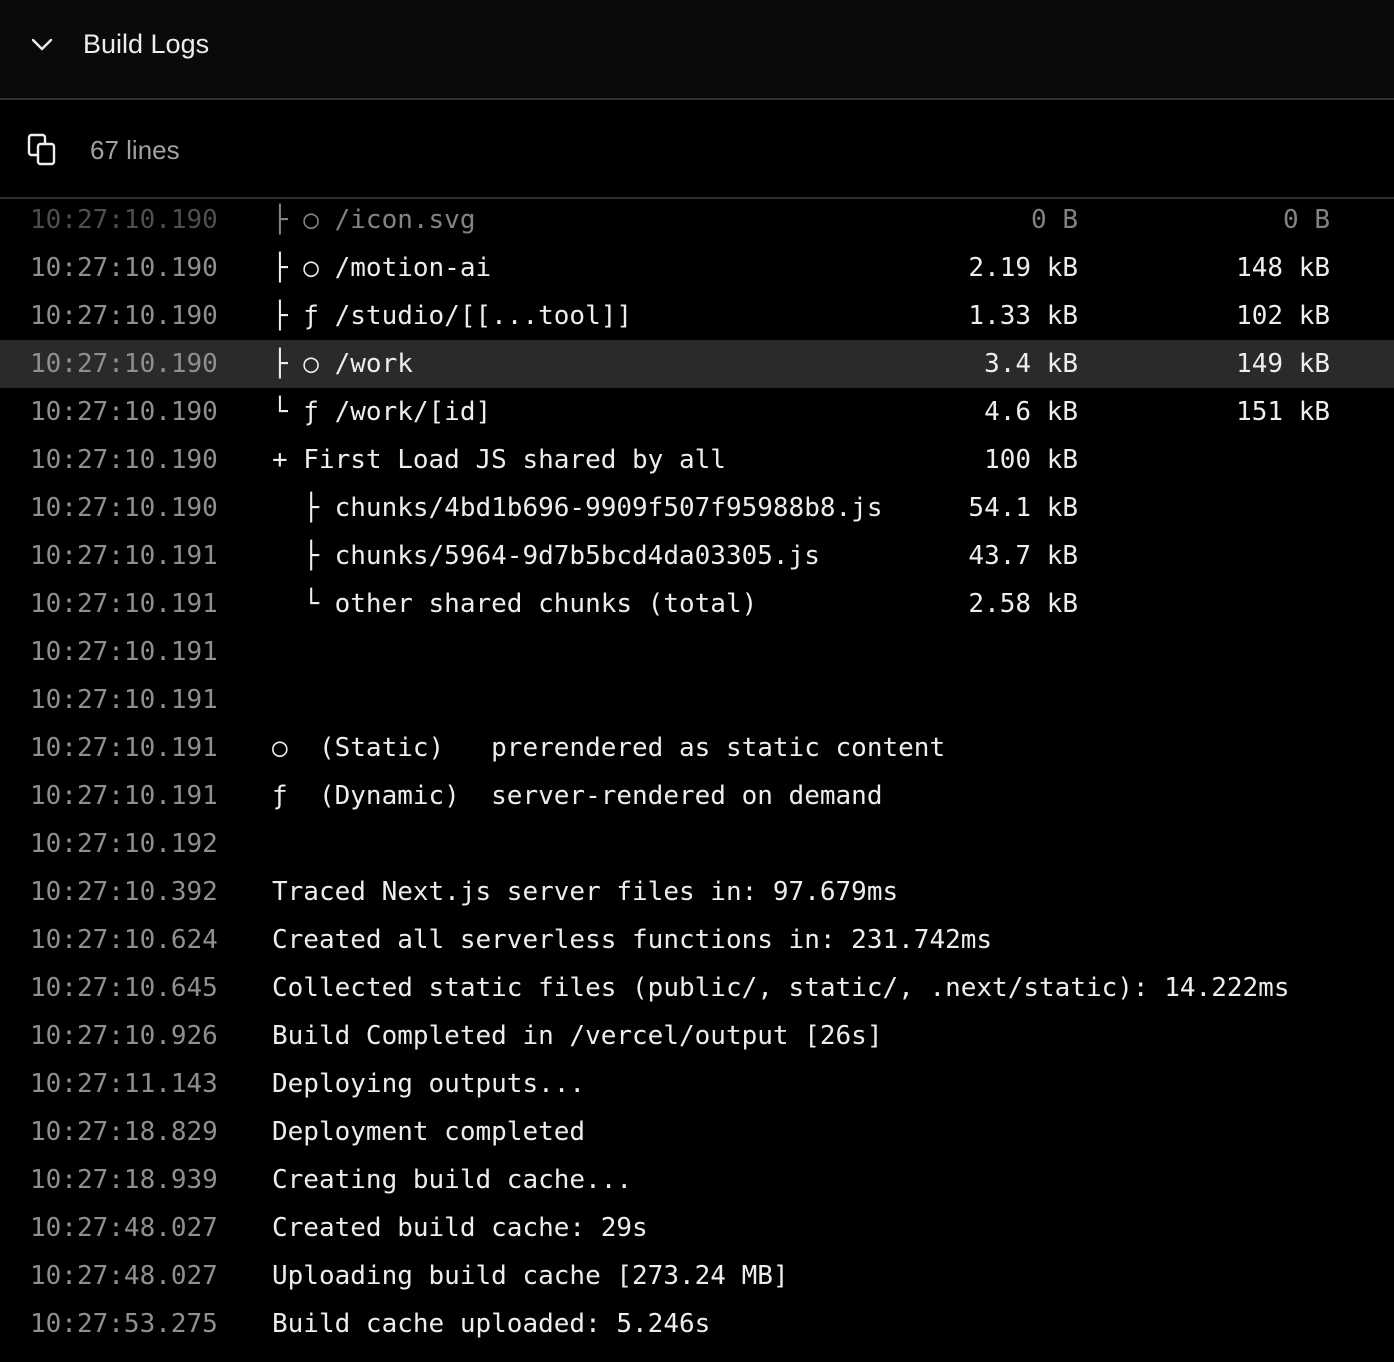 The height and width of the screenshot is (1362, 1394). I want to click on line-count: 67 lines, so click(135, 150).